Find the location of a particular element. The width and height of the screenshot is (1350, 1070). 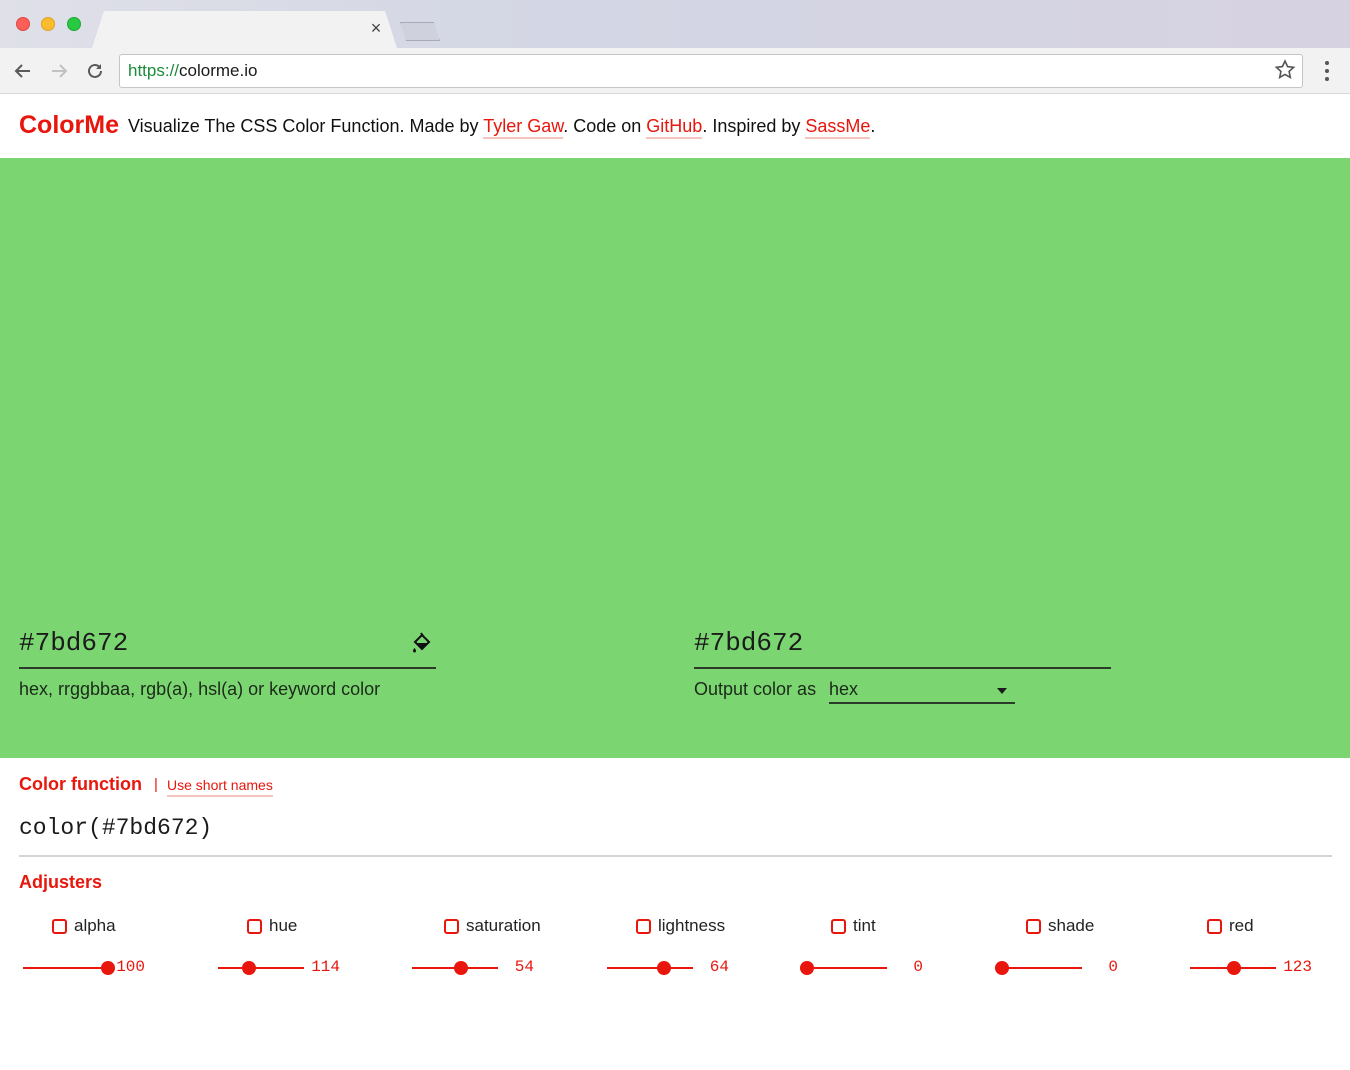

adjuster-label: shade is located at coordinates (1071, 925).